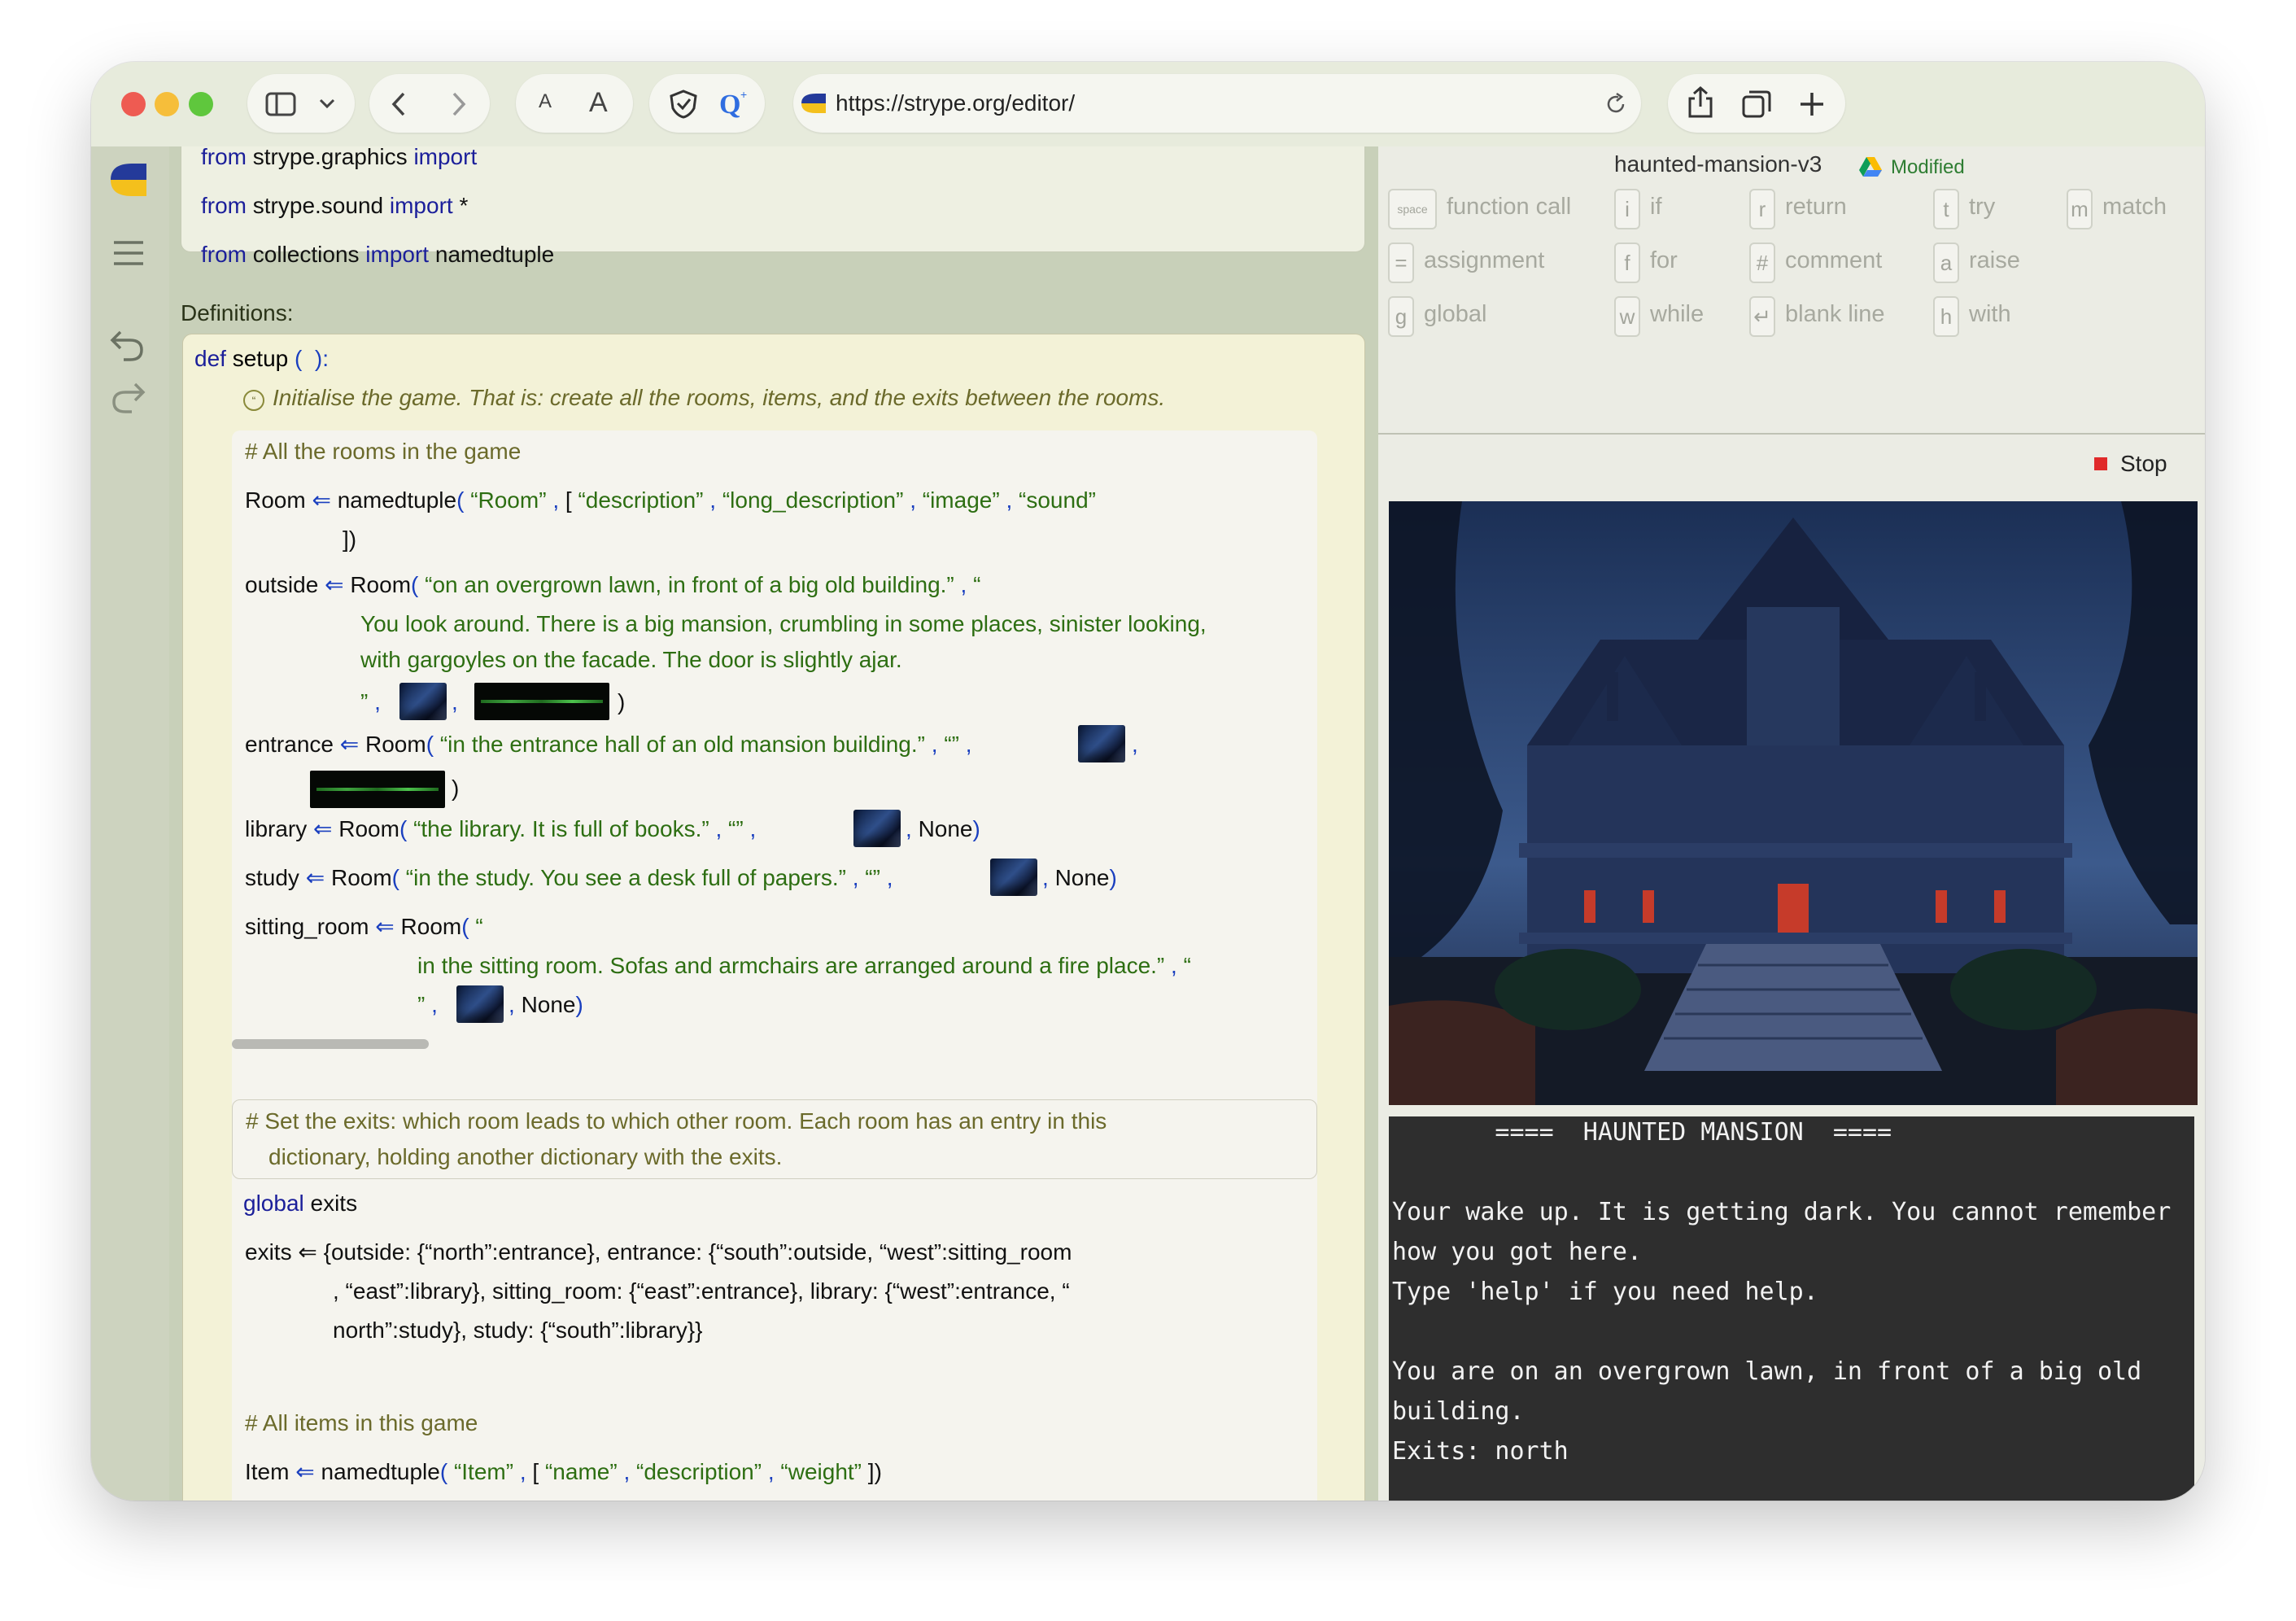  What do you see at coordinates (1458, 1412) in the screenshot?
I see `console-line: building.` at bounding box center [1458, 1412].